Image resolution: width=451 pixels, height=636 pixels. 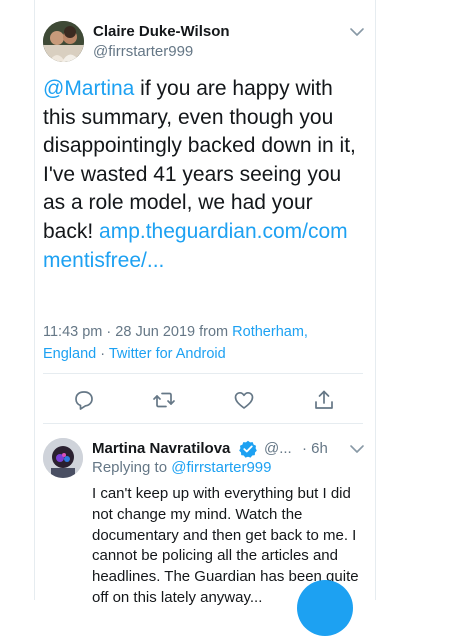 What do you see at coordinates (315, 448) in the screenshot?
I see `reply-timestamp: · 6h` at bounding box center [315, 448].